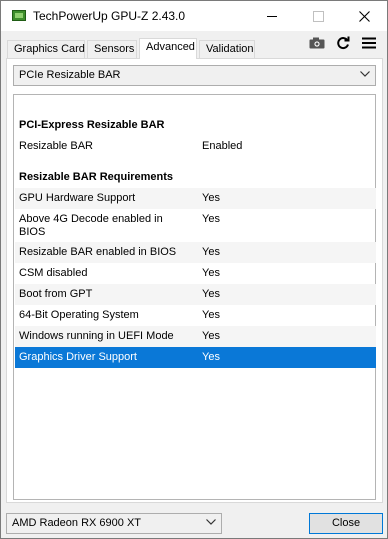  Describe the element at coordinates (112, 49) in the screenshot. I see `tab-sensors: Sensors` at that location.